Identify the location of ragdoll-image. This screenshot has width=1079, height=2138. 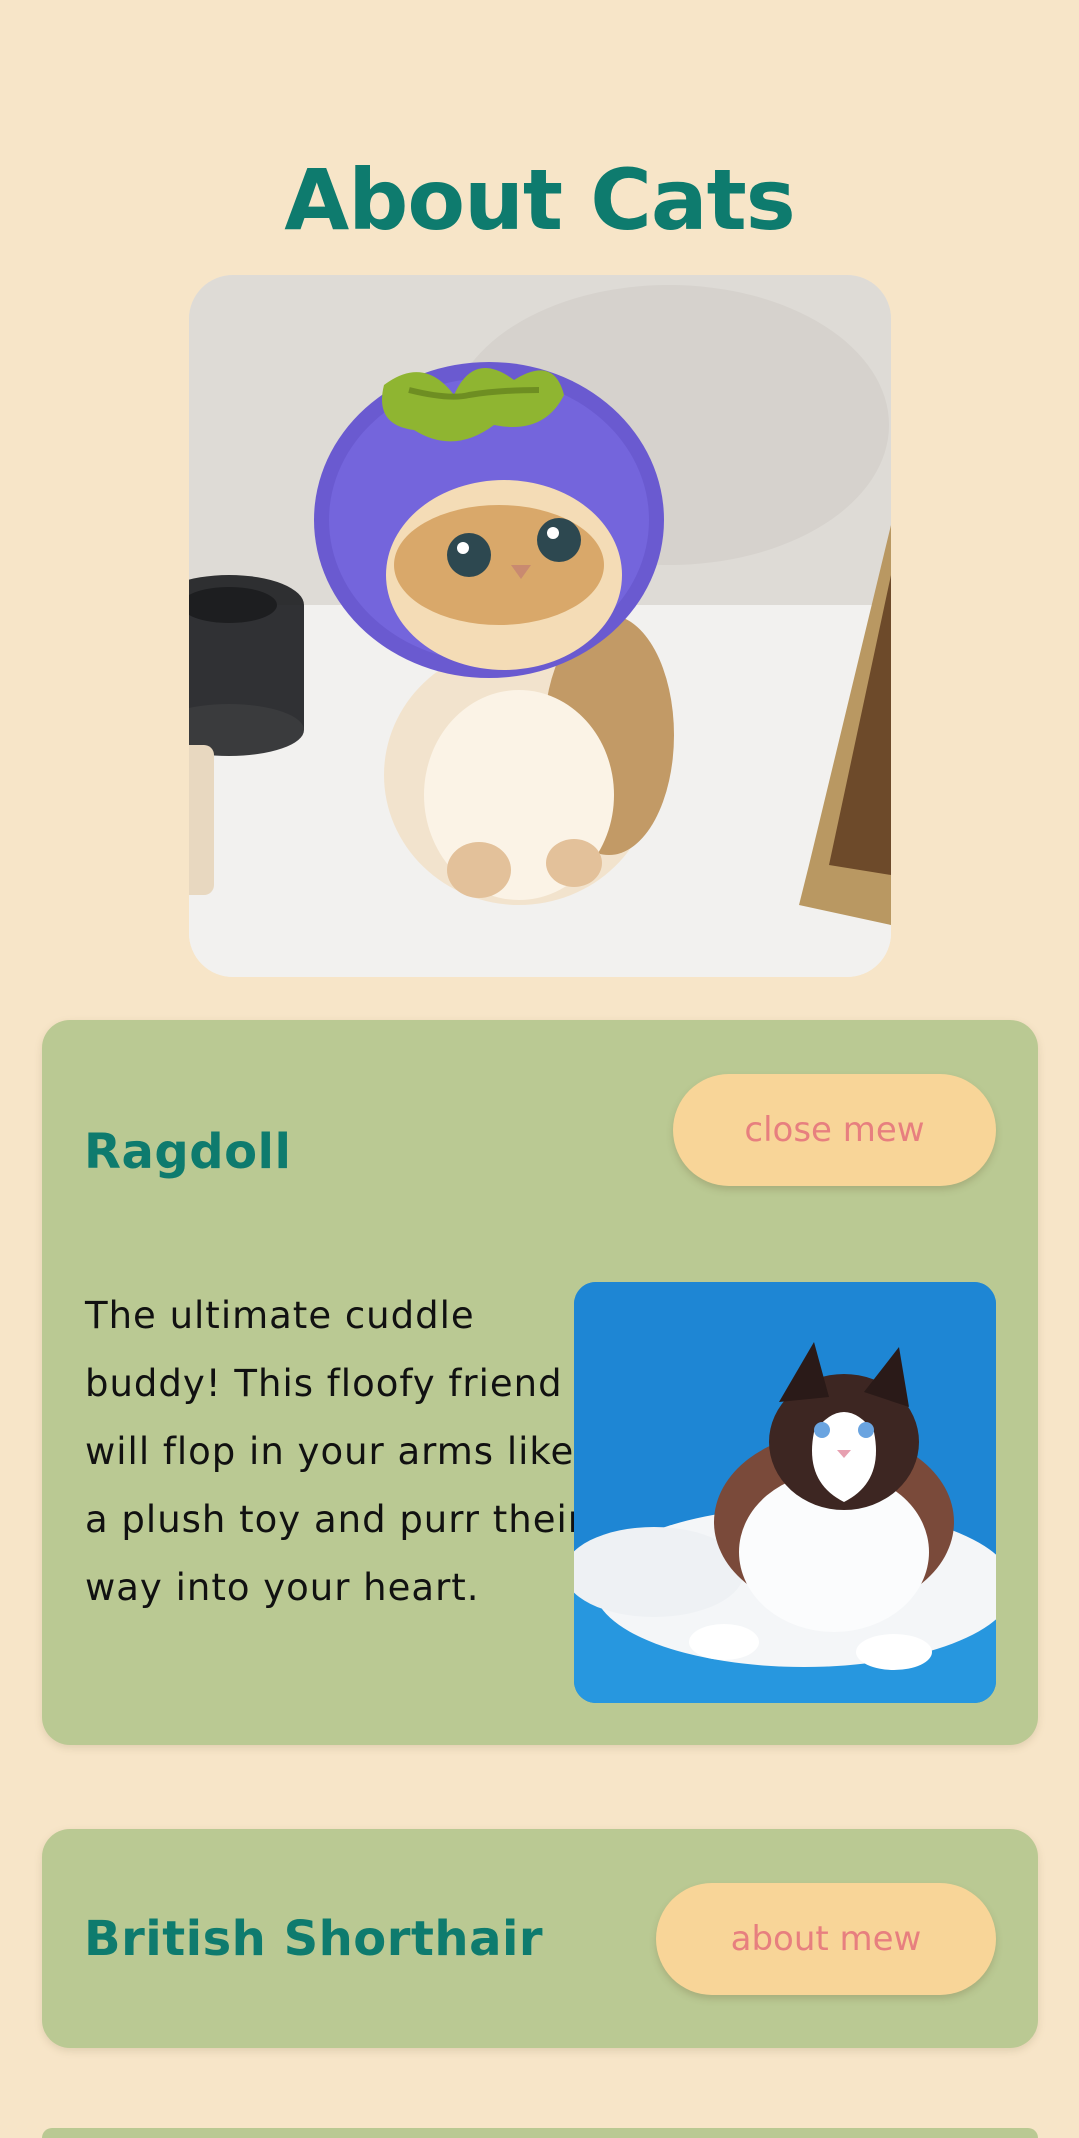
(785, 1492).